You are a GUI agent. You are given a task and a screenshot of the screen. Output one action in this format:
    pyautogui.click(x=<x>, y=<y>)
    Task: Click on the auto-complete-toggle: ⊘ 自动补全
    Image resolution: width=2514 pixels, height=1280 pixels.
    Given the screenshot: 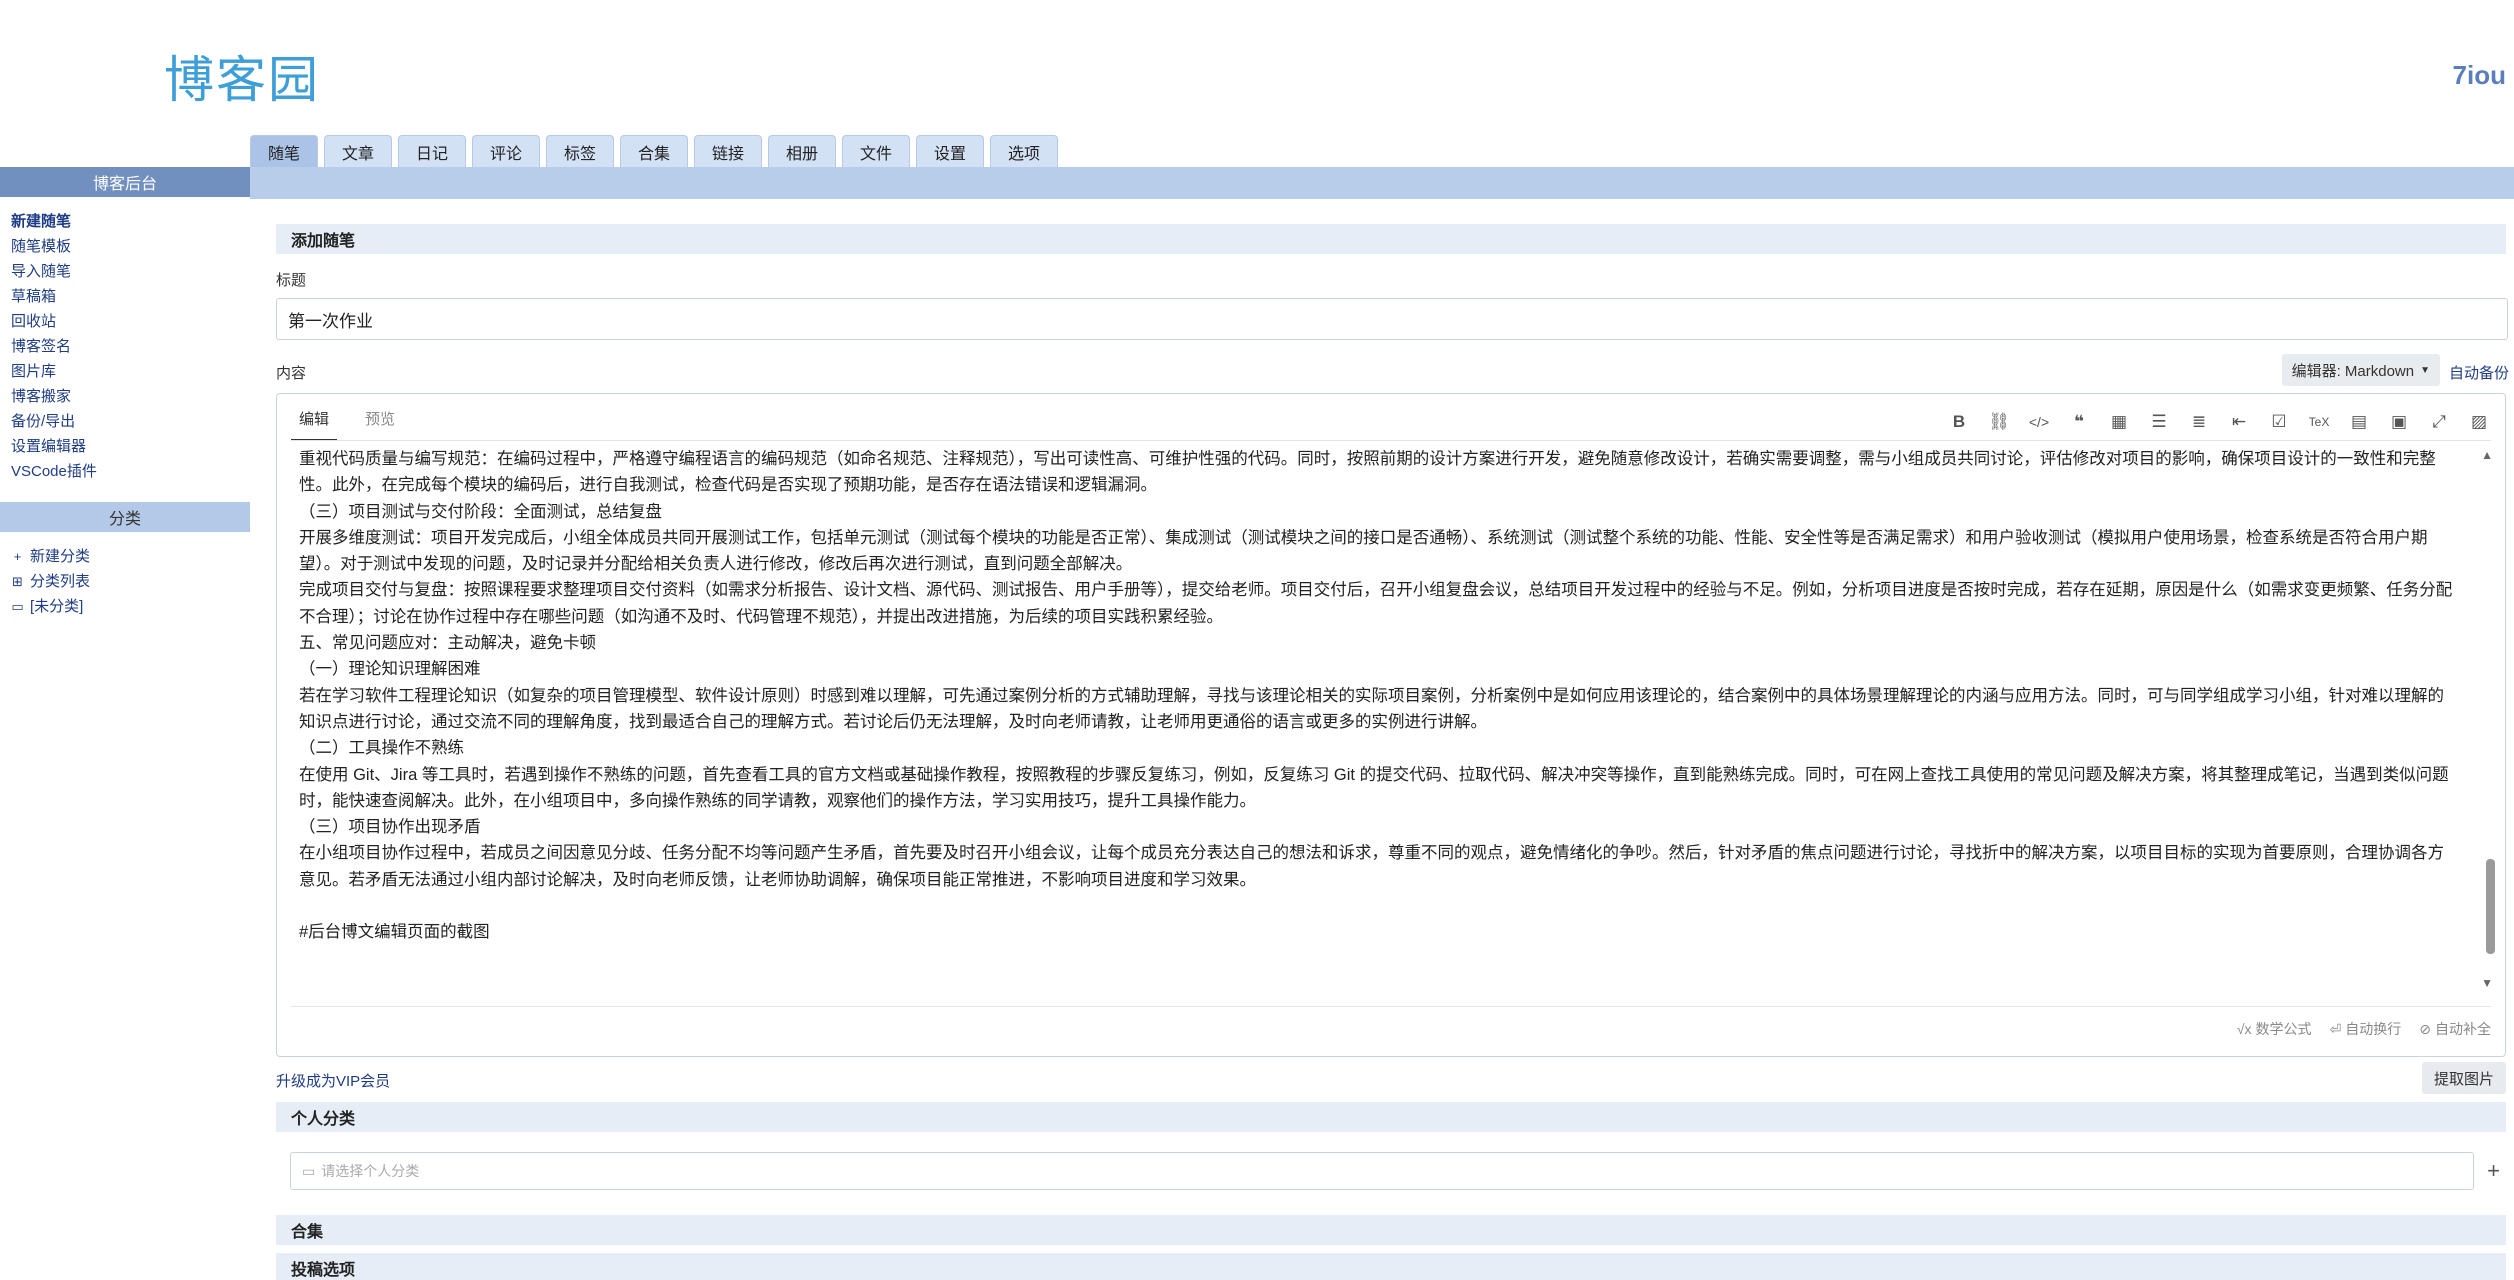 What is the action you would take?
    pyautogui.click(x=2455, y=1029)
    